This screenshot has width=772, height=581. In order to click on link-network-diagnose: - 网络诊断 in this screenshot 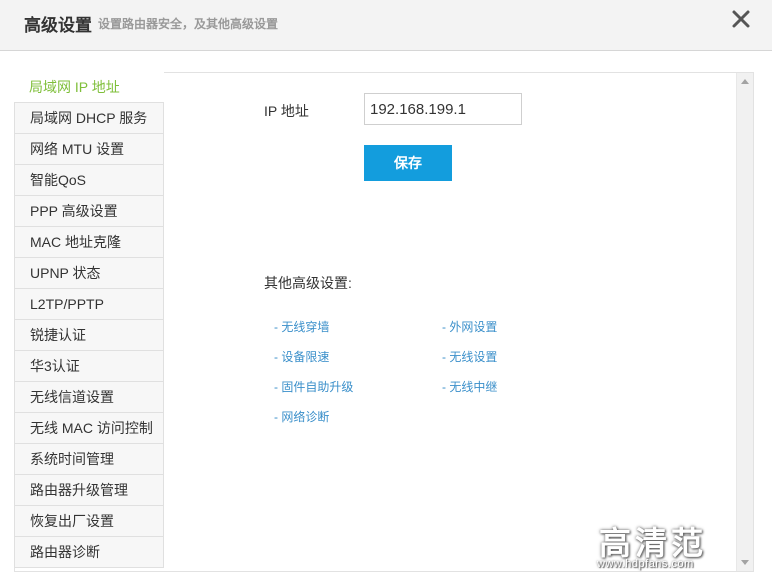, I will do `click(301, 416)`.